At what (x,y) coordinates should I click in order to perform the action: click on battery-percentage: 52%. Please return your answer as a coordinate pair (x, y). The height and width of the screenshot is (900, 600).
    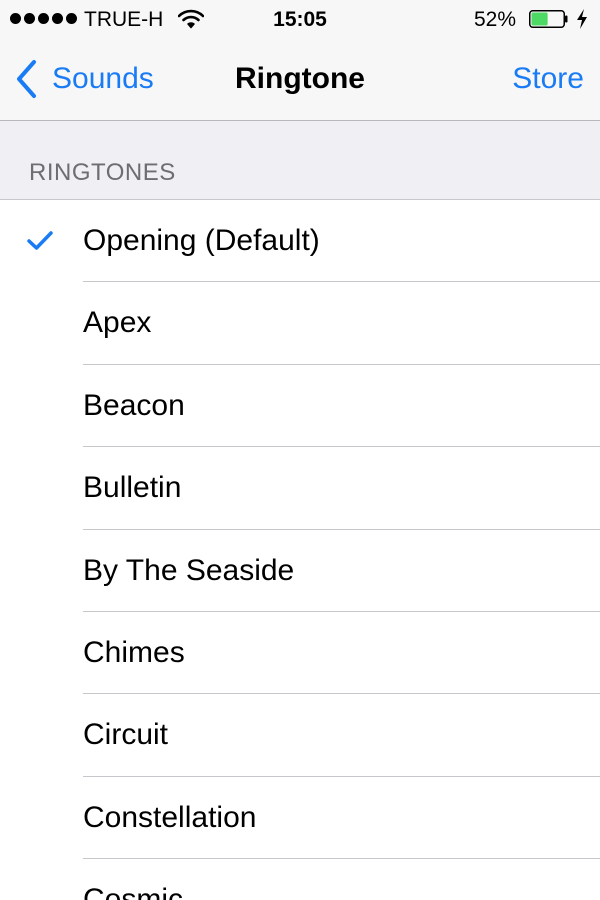
    Looking at the image, I should click on (495, 19).